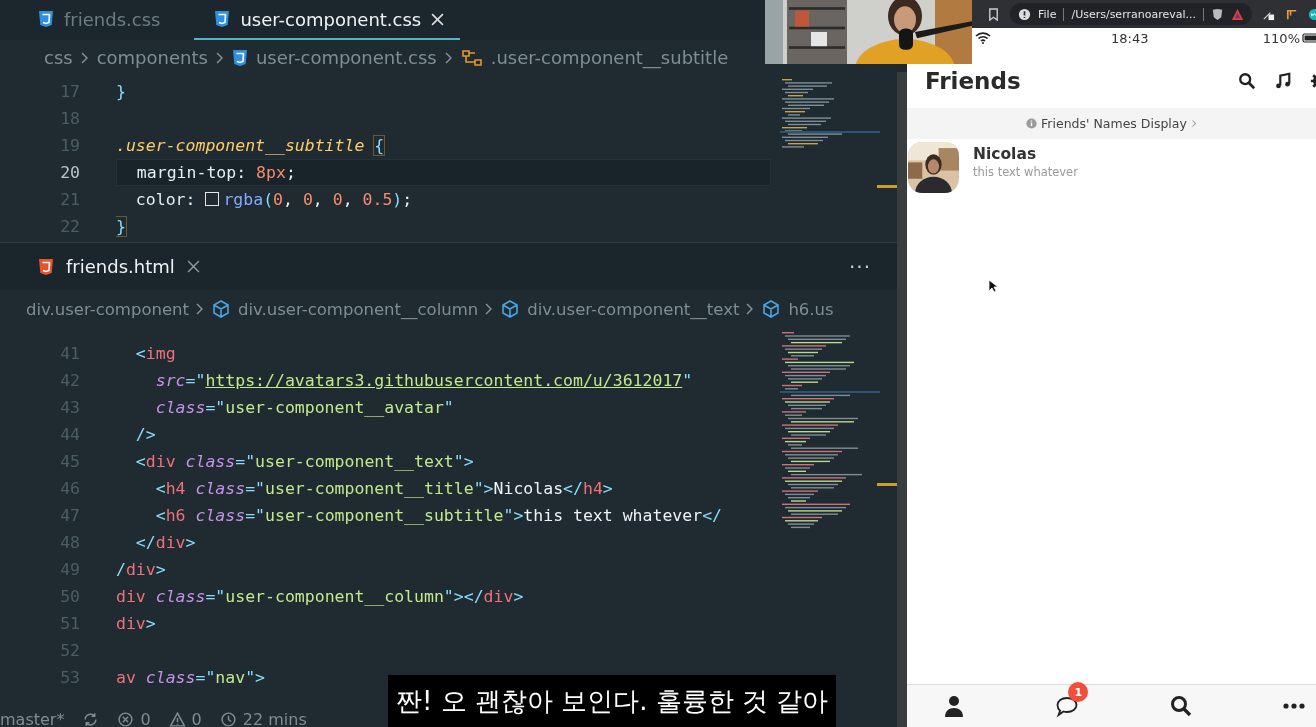 The image size is (1316, 727). Describe the element at coordinates (108, 309) in the screenshot. I see `breadcrumb-item: div.user-component` at that location.